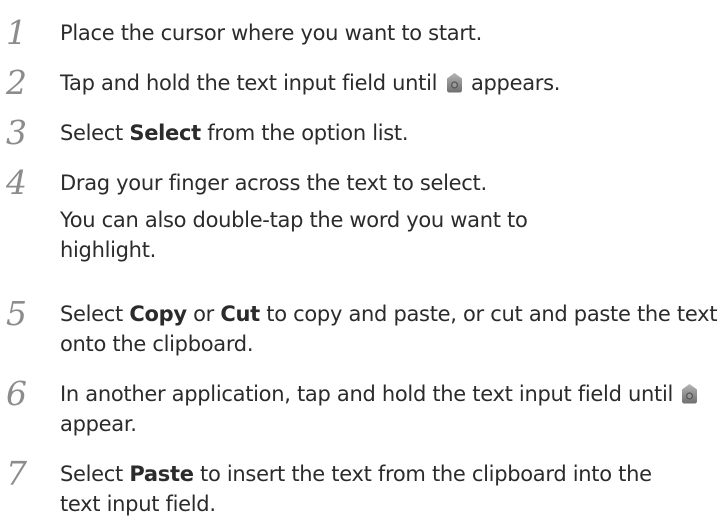 This screenshot has height=523, width=722. What do you see at coordinates (16, 313) in the screenshot?
I see `step-number: 5` at bounding box center [16, 313].